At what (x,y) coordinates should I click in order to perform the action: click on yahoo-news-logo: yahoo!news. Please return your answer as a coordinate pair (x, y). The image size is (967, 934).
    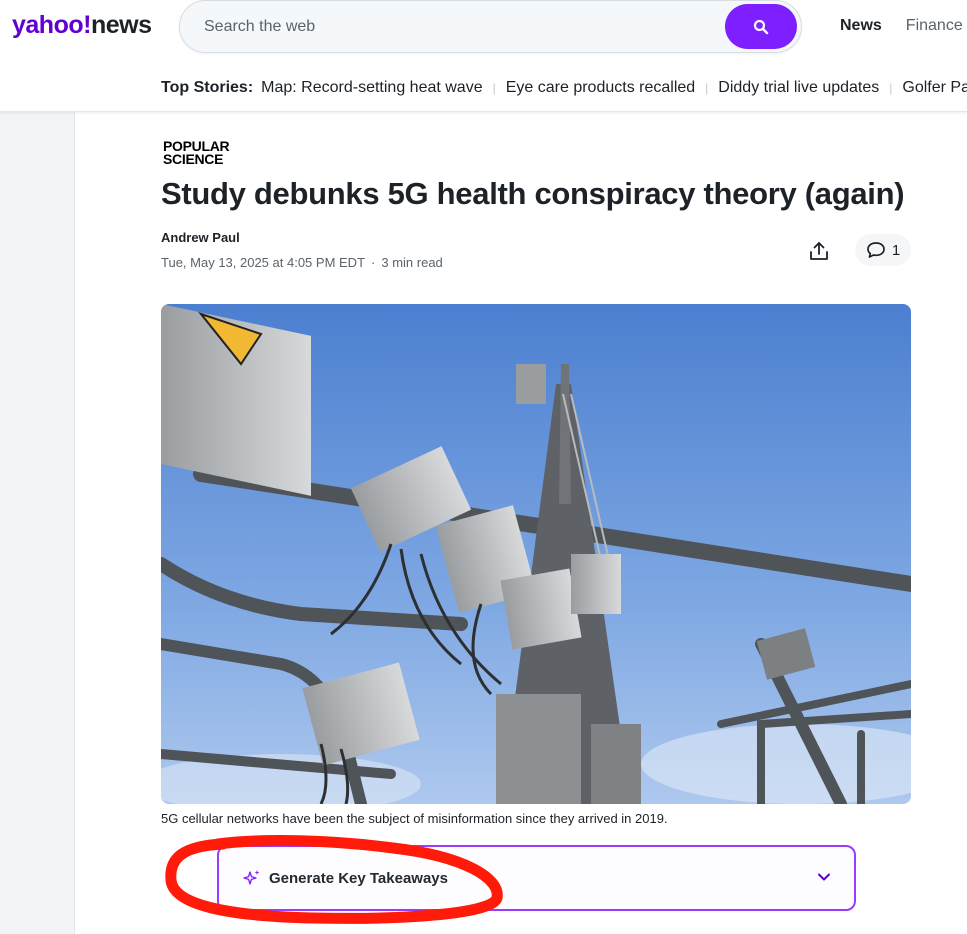
    Looking at the image, I should click on (82, 25).